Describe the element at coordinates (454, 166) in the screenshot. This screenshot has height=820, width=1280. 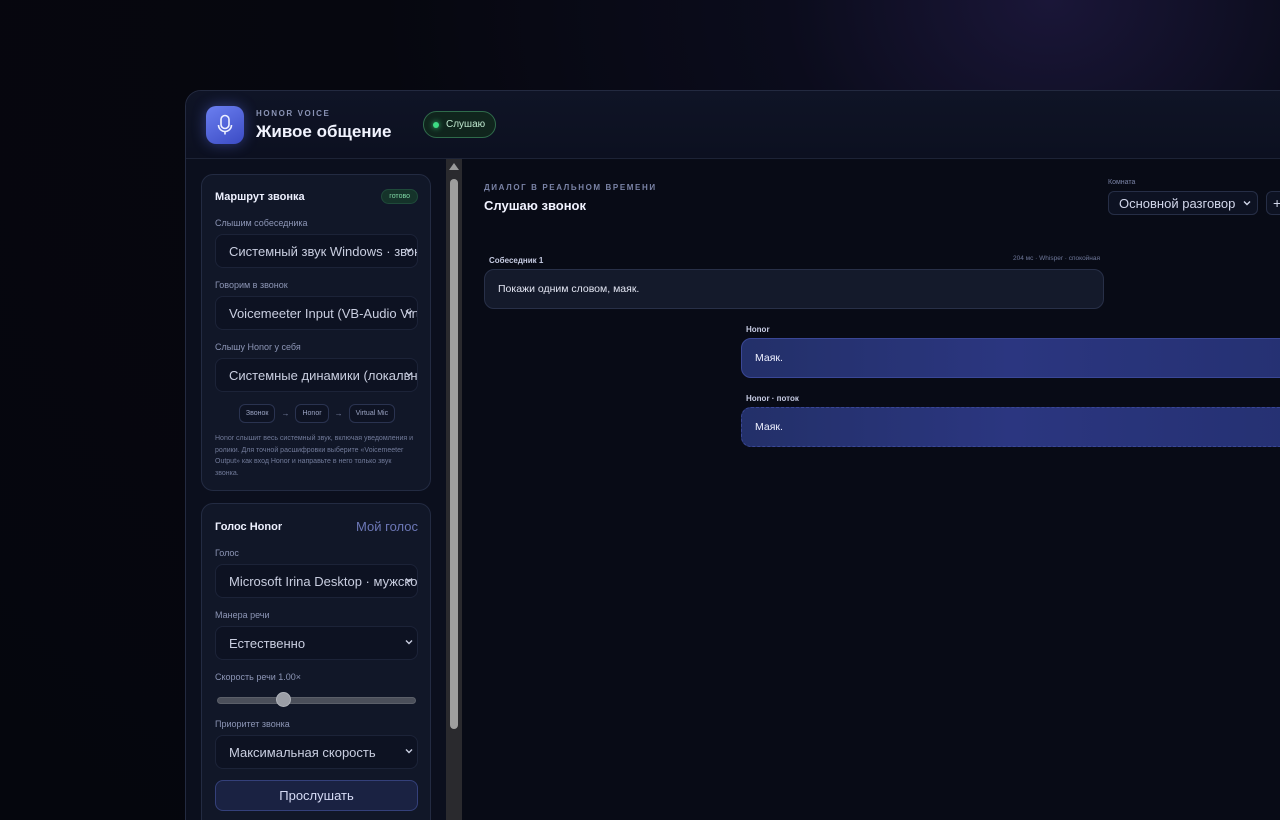
I see `scroll-up-icon` at that location.